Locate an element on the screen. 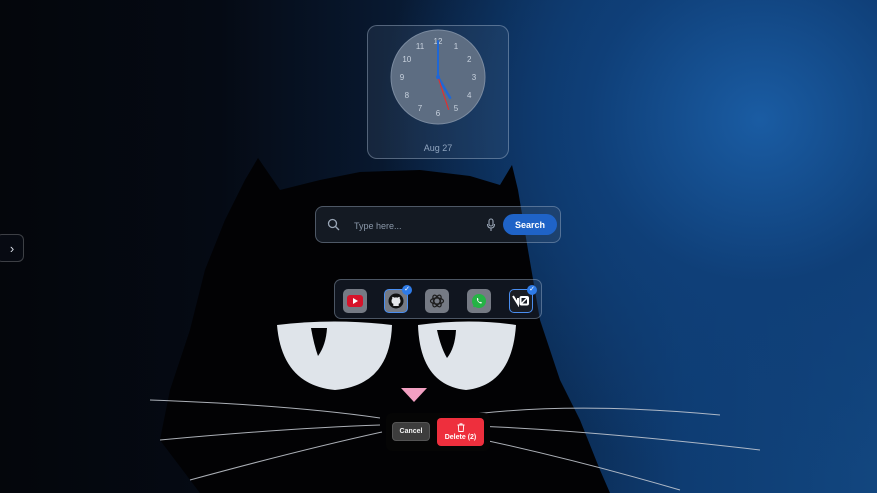 This screenshot has width=877, height=493. search-icon is located at coordinates (333, 224).